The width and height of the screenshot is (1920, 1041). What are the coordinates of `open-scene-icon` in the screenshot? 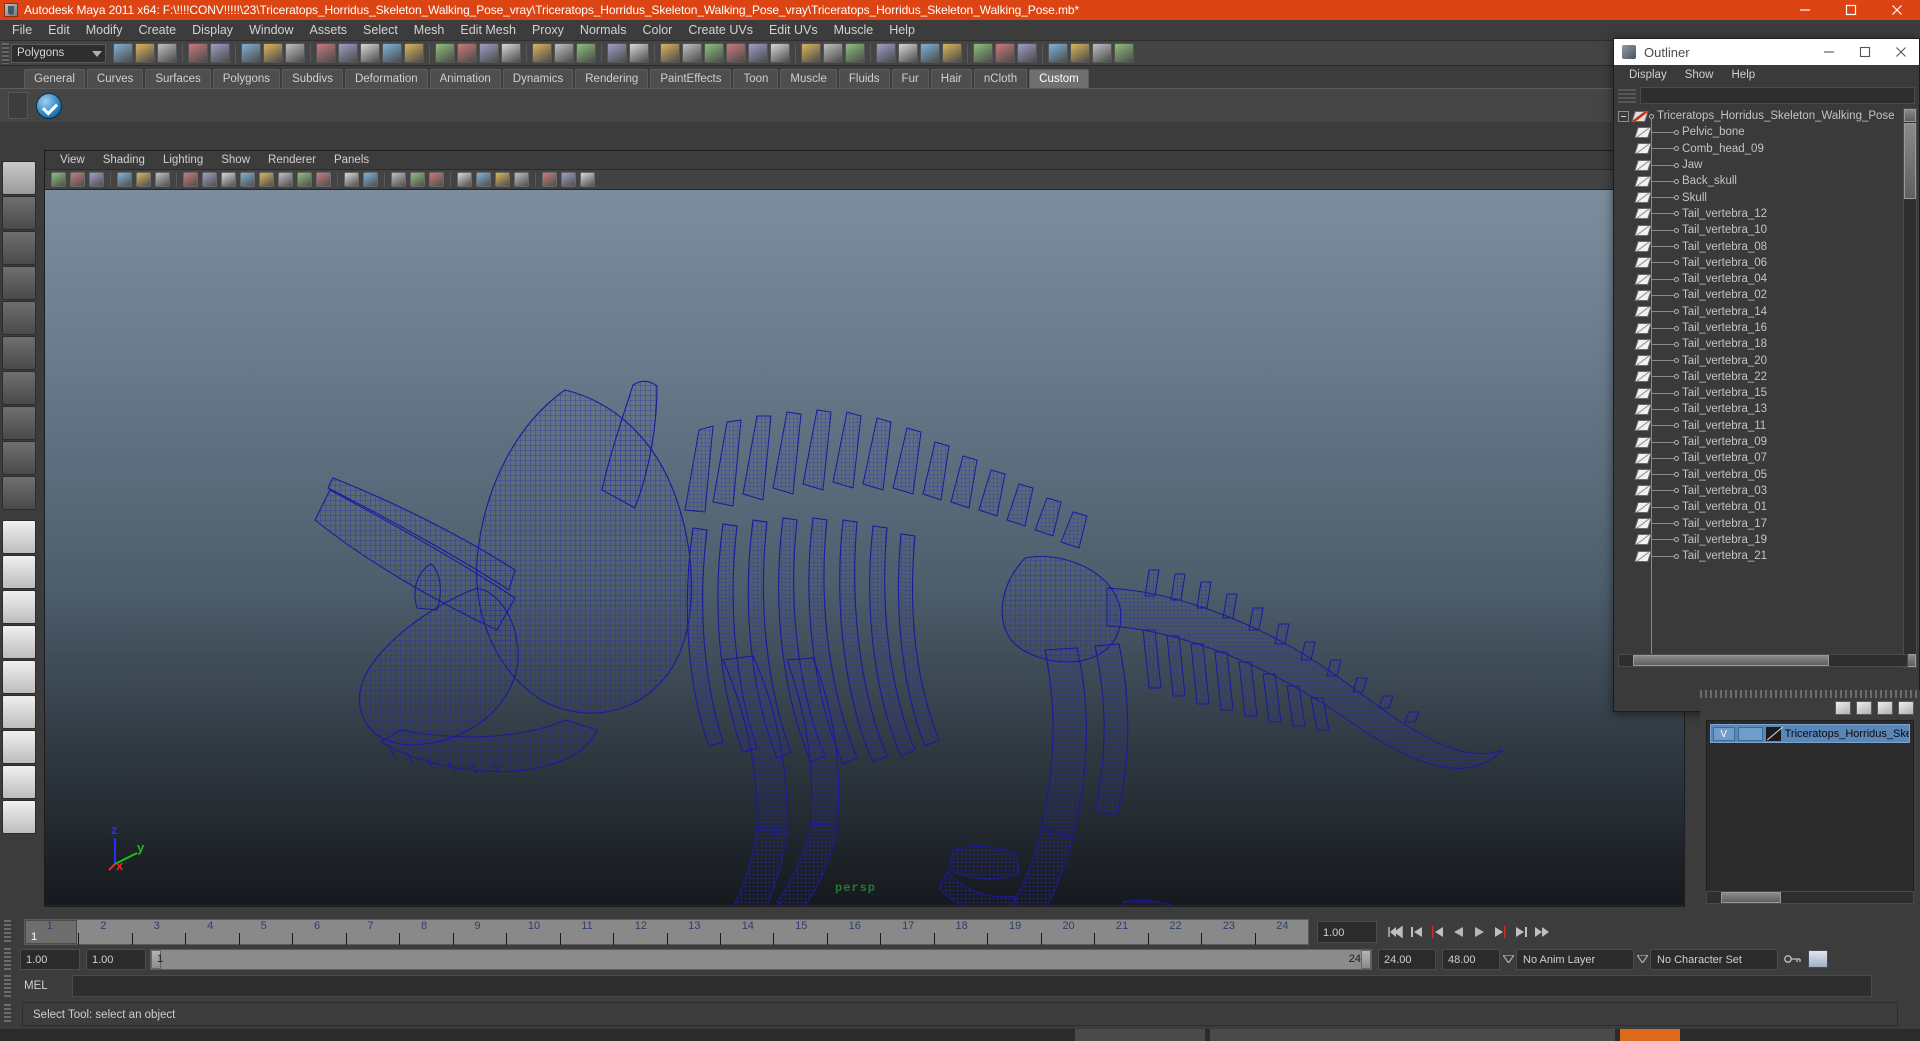 It's located at (145, 53).